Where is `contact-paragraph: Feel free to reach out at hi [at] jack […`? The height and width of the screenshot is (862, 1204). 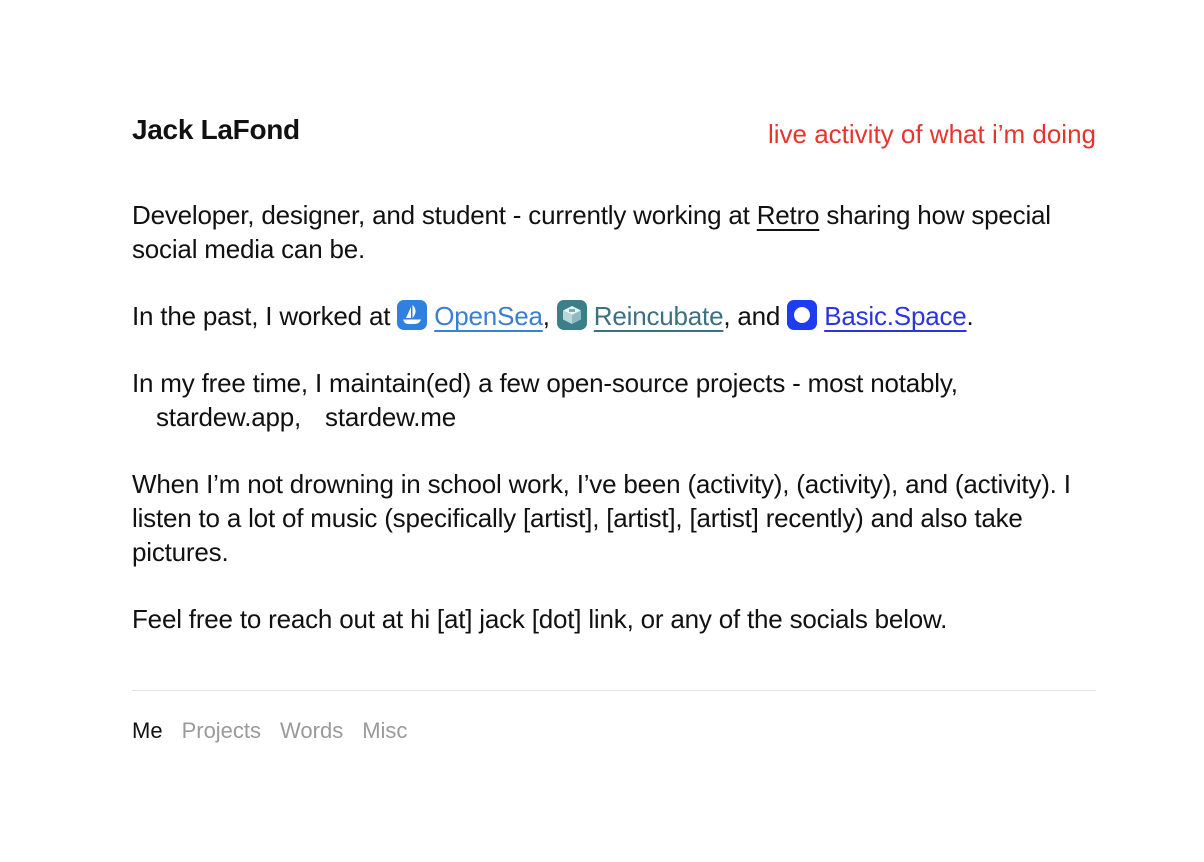
contact-paragraph: Feel free to reach out at hi [at] jack [… is located at coordinates (540, 619).